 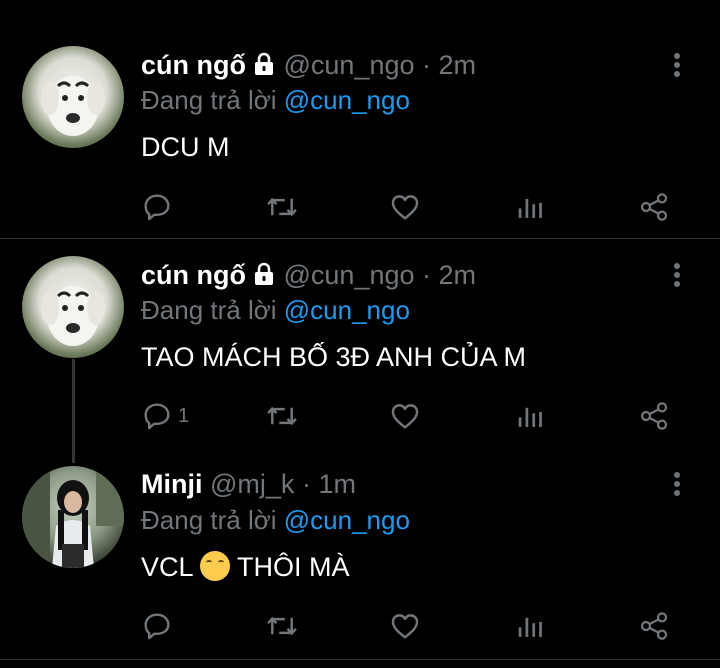 What do you see at coordinates (184, 415) in the screenshot?
I see `reply-count: 1` at bounding box center [184, 415].